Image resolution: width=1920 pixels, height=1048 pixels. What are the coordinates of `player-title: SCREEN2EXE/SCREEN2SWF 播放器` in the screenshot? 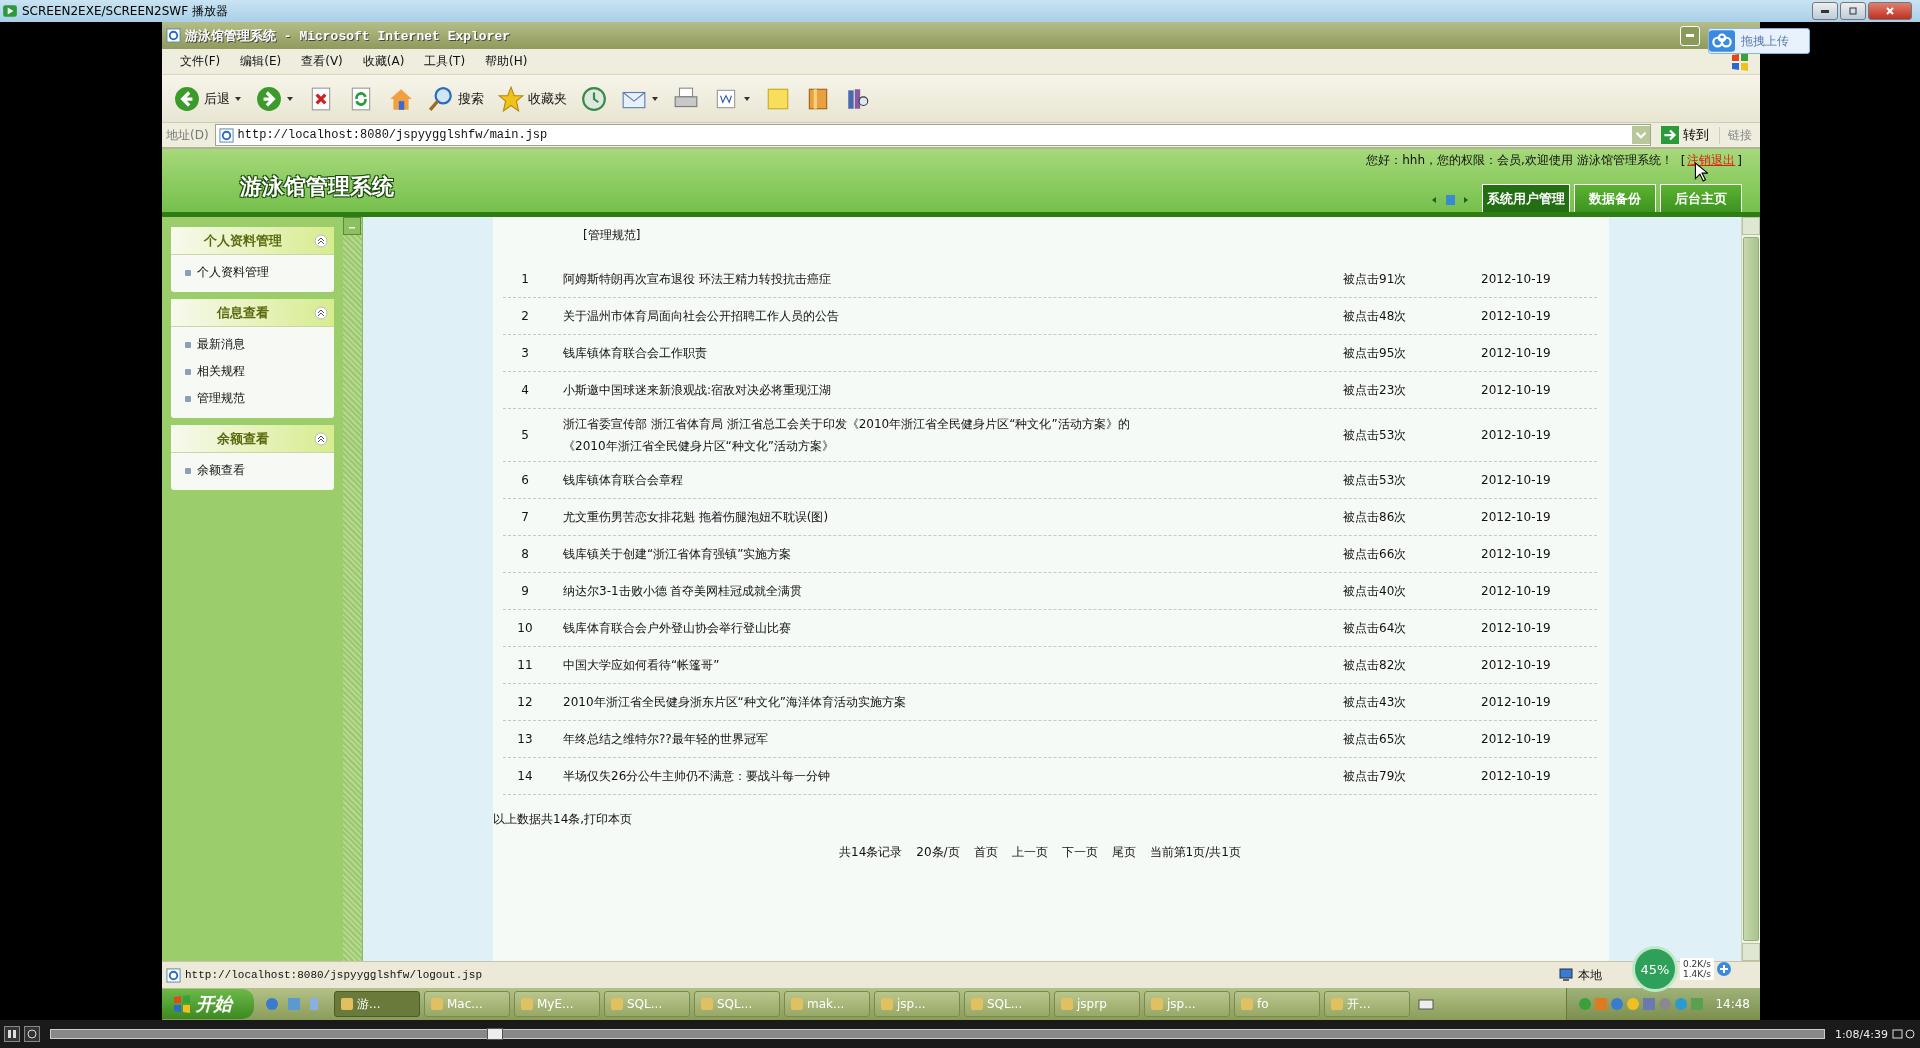 It's located at (125, 11).